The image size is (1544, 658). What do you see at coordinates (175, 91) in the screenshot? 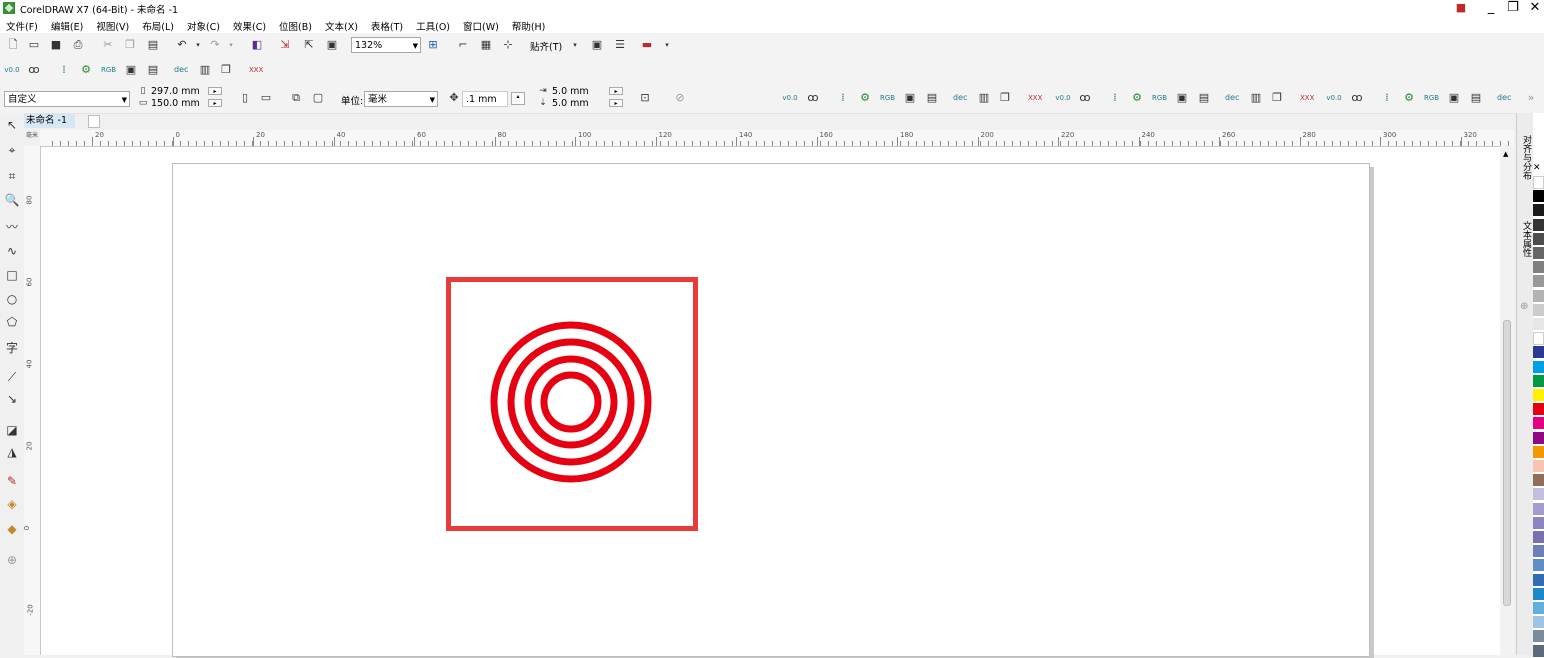
I see `page-width-value: 297.0 mm` at bounding box center [175, 91].